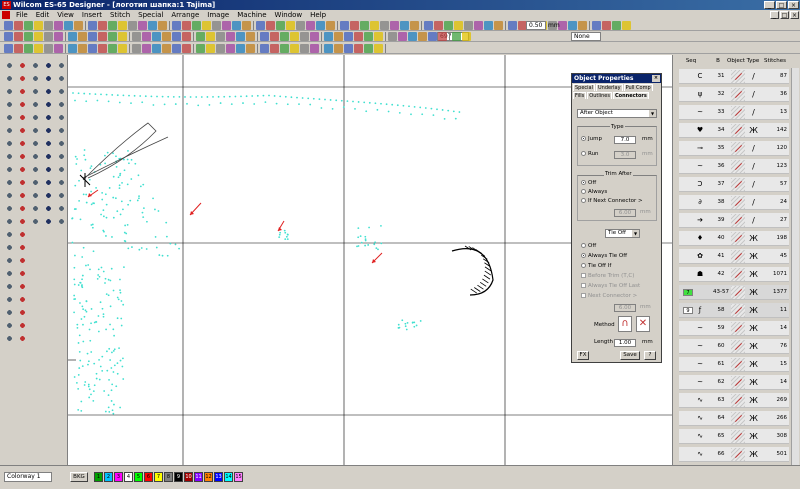  I want to click on menu-window: Window, so click(289, 15).